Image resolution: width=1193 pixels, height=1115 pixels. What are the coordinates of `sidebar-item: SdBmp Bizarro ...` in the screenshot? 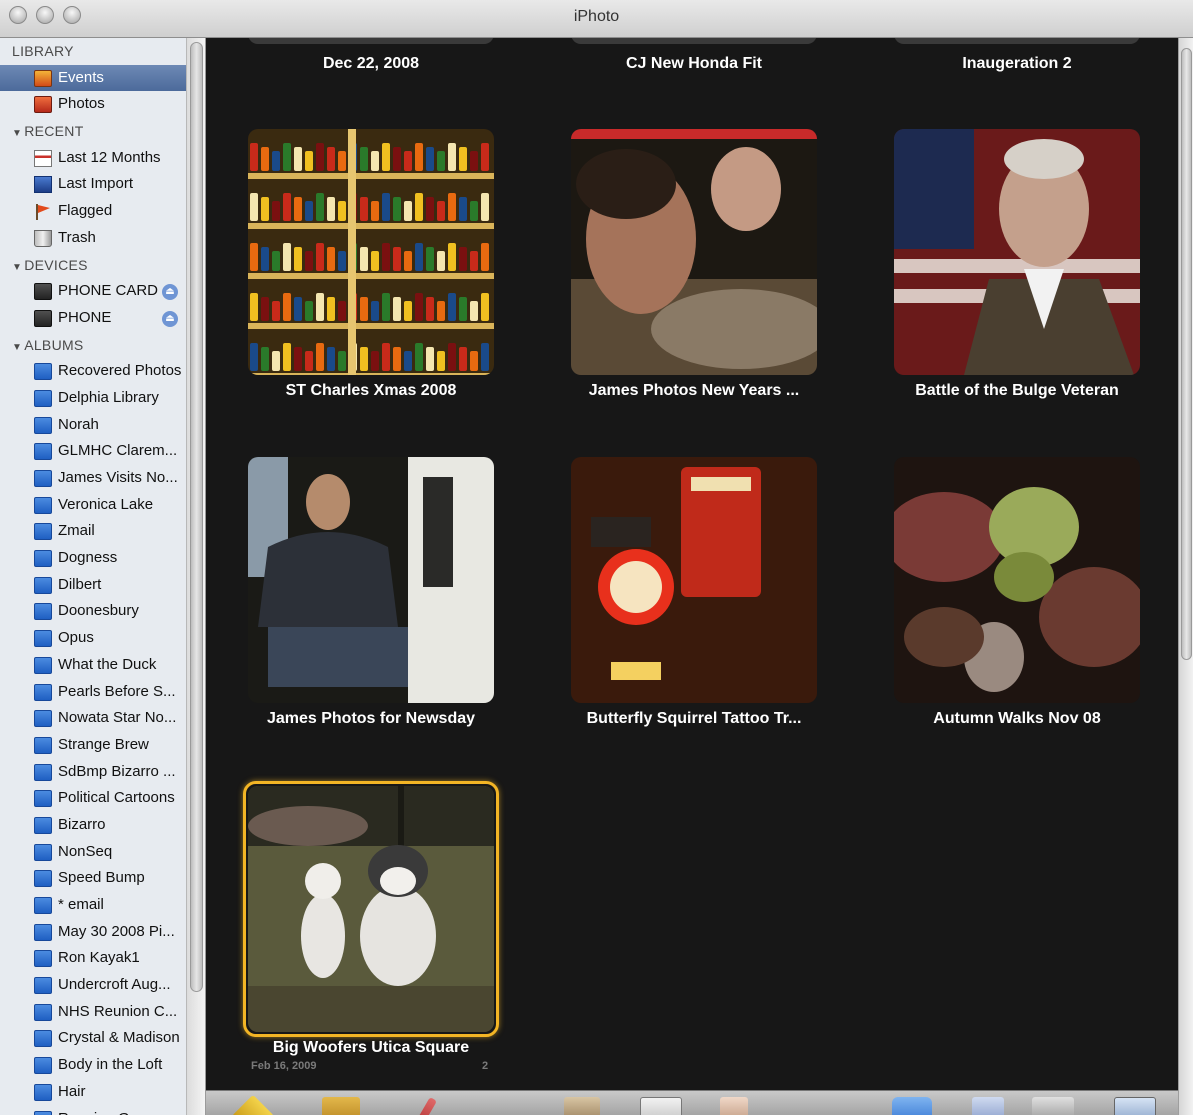 It's located at (93, 772).